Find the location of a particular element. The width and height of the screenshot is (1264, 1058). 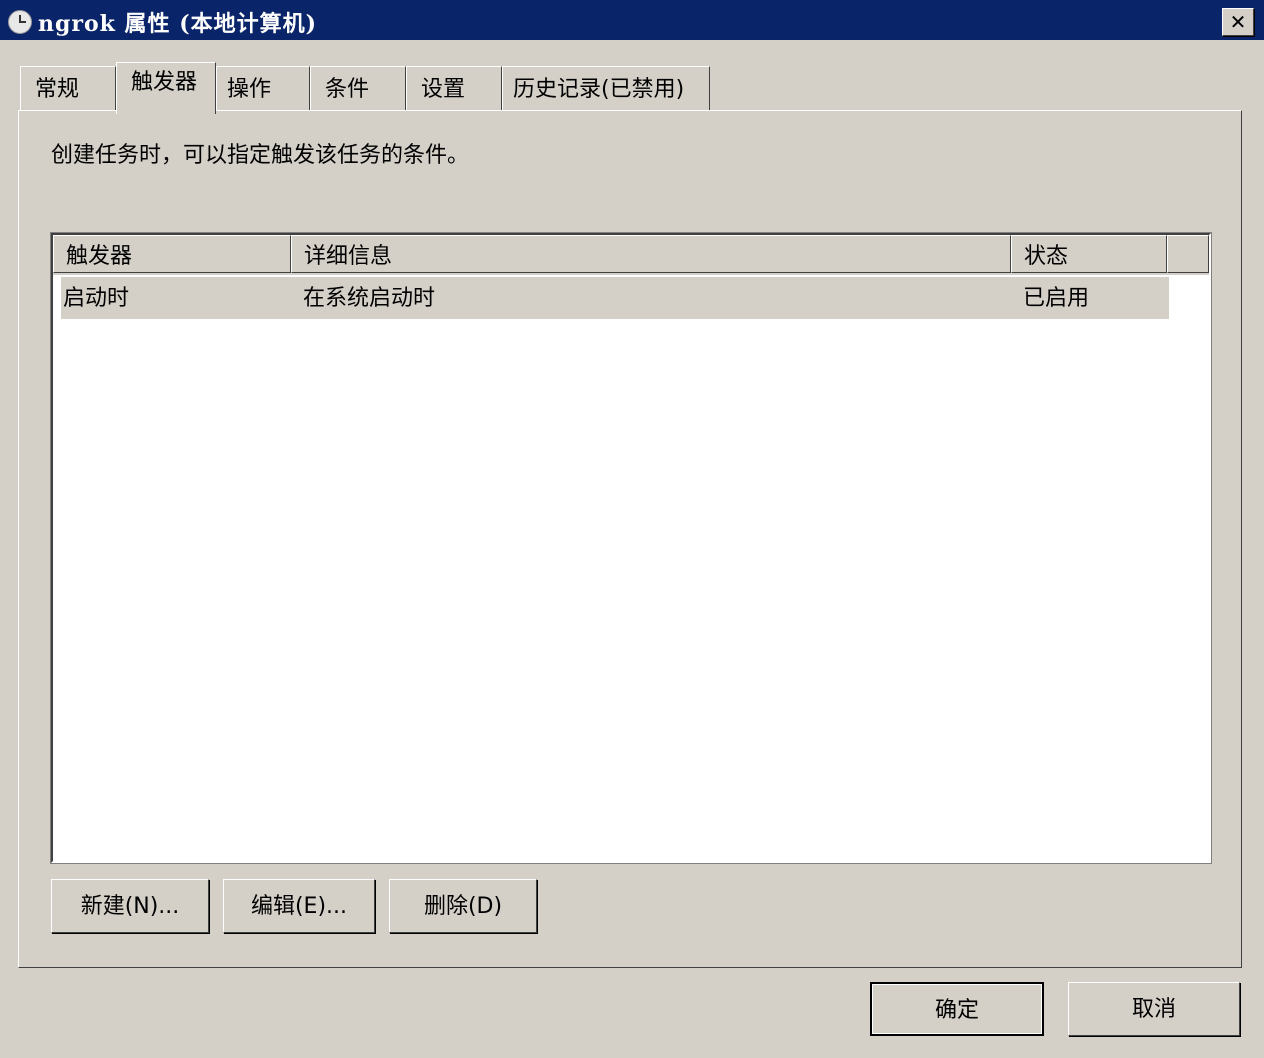

column-header-trigger: 触发器 is located at coordinates (172, 254).